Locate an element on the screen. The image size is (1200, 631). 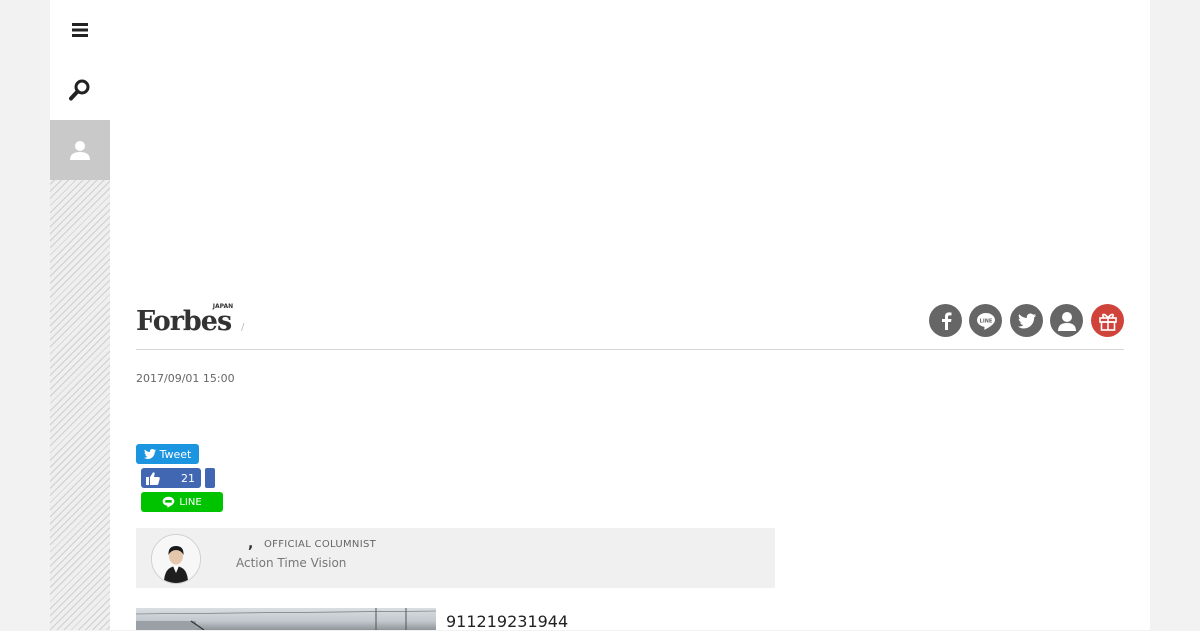
line-share-button: LINE is located at coordinates (985, 320).